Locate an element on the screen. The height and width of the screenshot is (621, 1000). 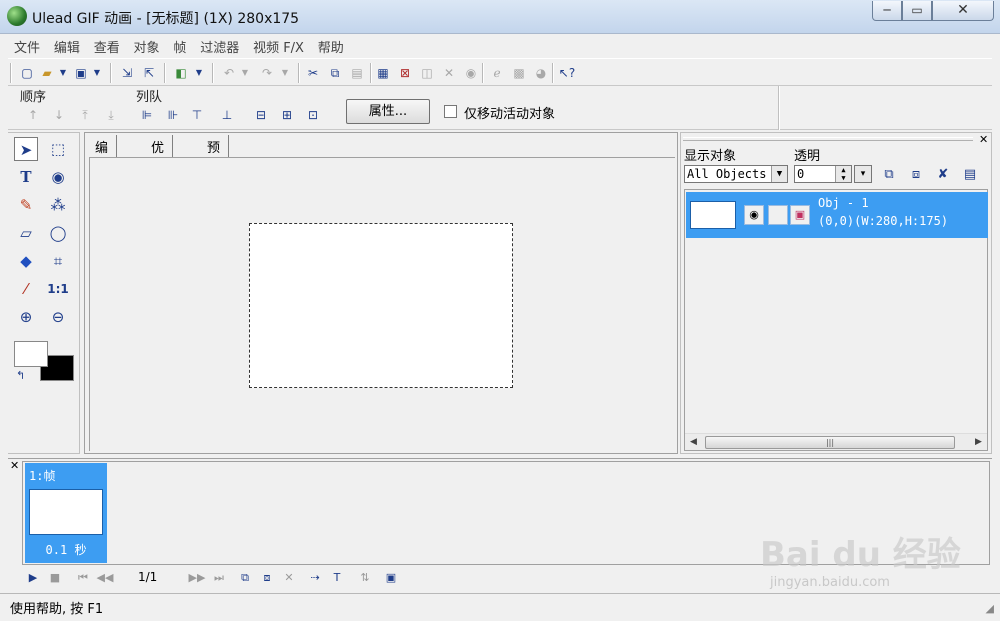
opacity-menu-icon: ▾ is located at coordinates (863, 174).